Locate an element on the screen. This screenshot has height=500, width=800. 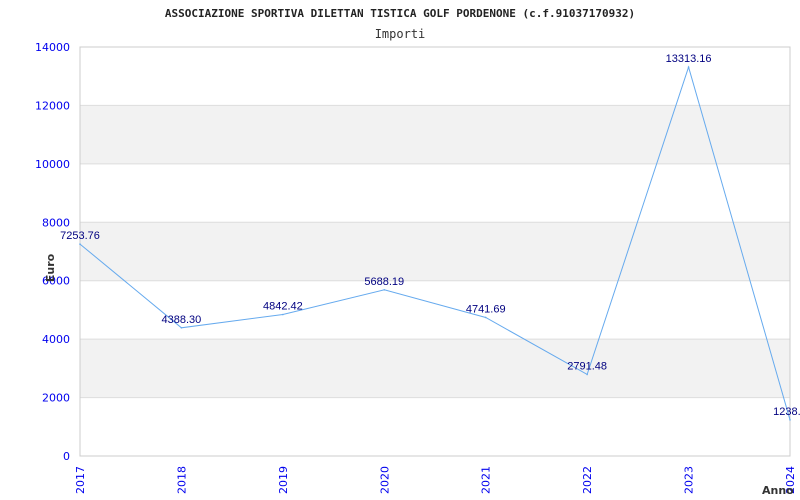
x-tick-label: 2017 is located at coordinates (80, 480).